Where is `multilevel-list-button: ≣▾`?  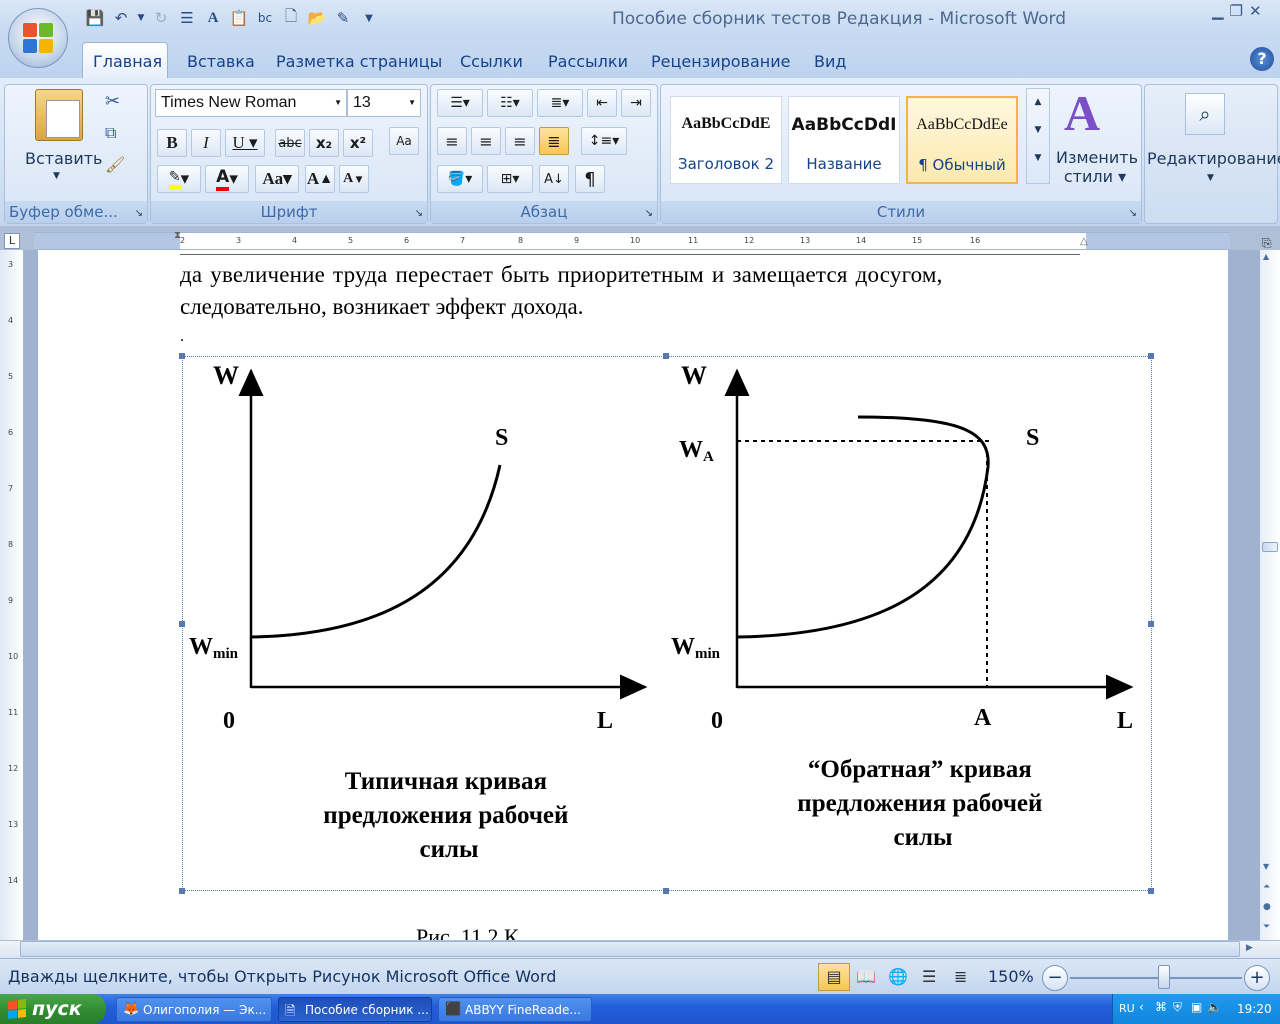
multilevel-list-button: ≣▾ is located at coordinates (560, 103).